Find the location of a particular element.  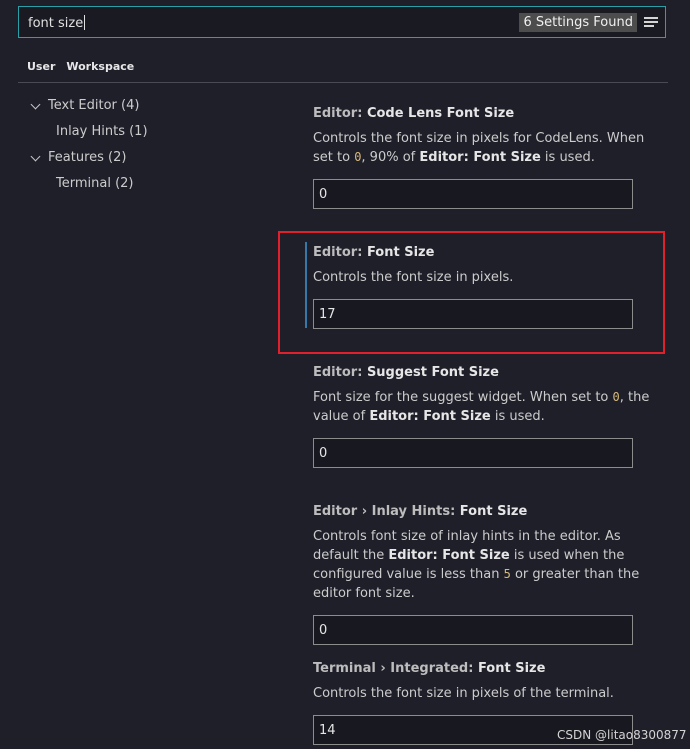

setting-title: Editor: Font Size is located at coordinates (374, 252).